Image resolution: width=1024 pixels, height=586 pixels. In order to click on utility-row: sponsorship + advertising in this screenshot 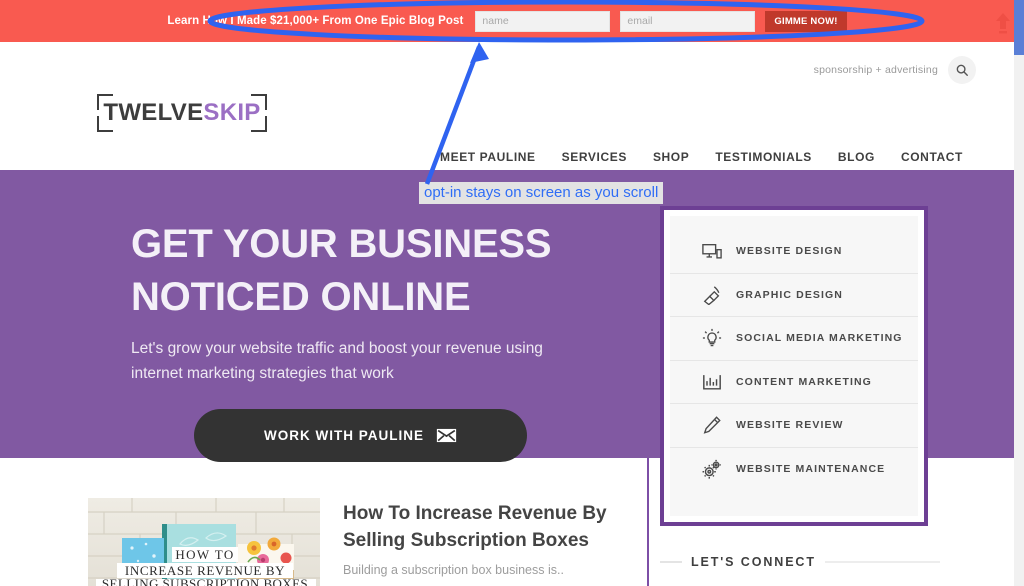, I will do `click(895, 70)`.